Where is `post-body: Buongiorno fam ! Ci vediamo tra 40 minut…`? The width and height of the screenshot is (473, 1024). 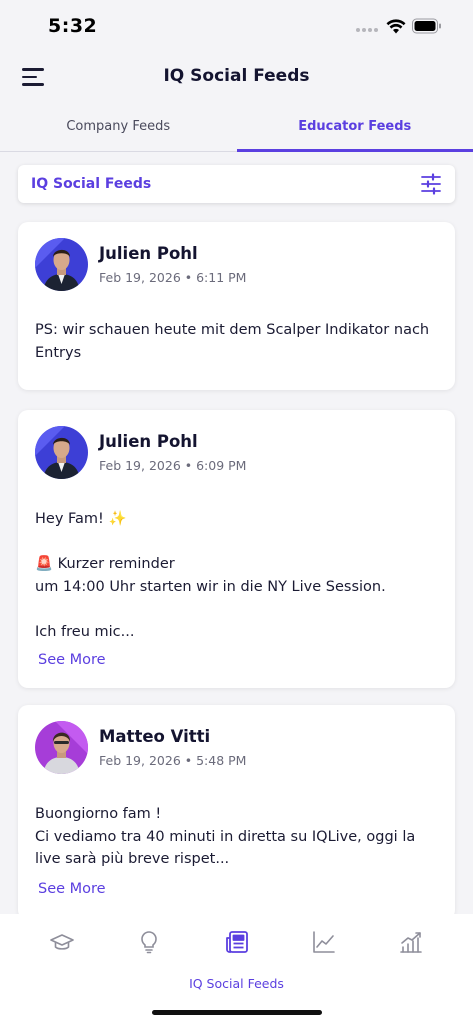 post-body: Buongiorno fam ! Ci vediamo tra 40 minut… is located at coordinates (225, 836).